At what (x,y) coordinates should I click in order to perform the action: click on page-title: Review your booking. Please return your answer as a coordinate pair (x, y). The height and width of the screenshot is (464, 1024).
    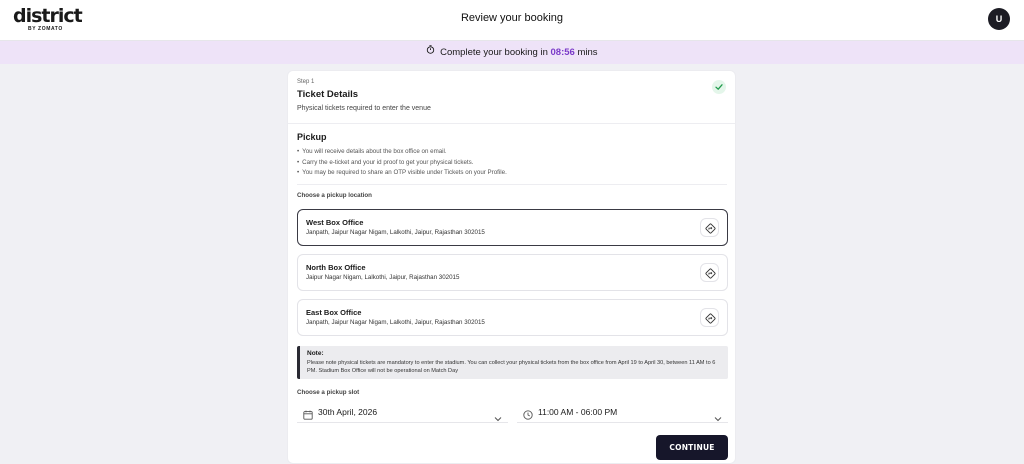
    Looking at the image, I should click on (512, 18).